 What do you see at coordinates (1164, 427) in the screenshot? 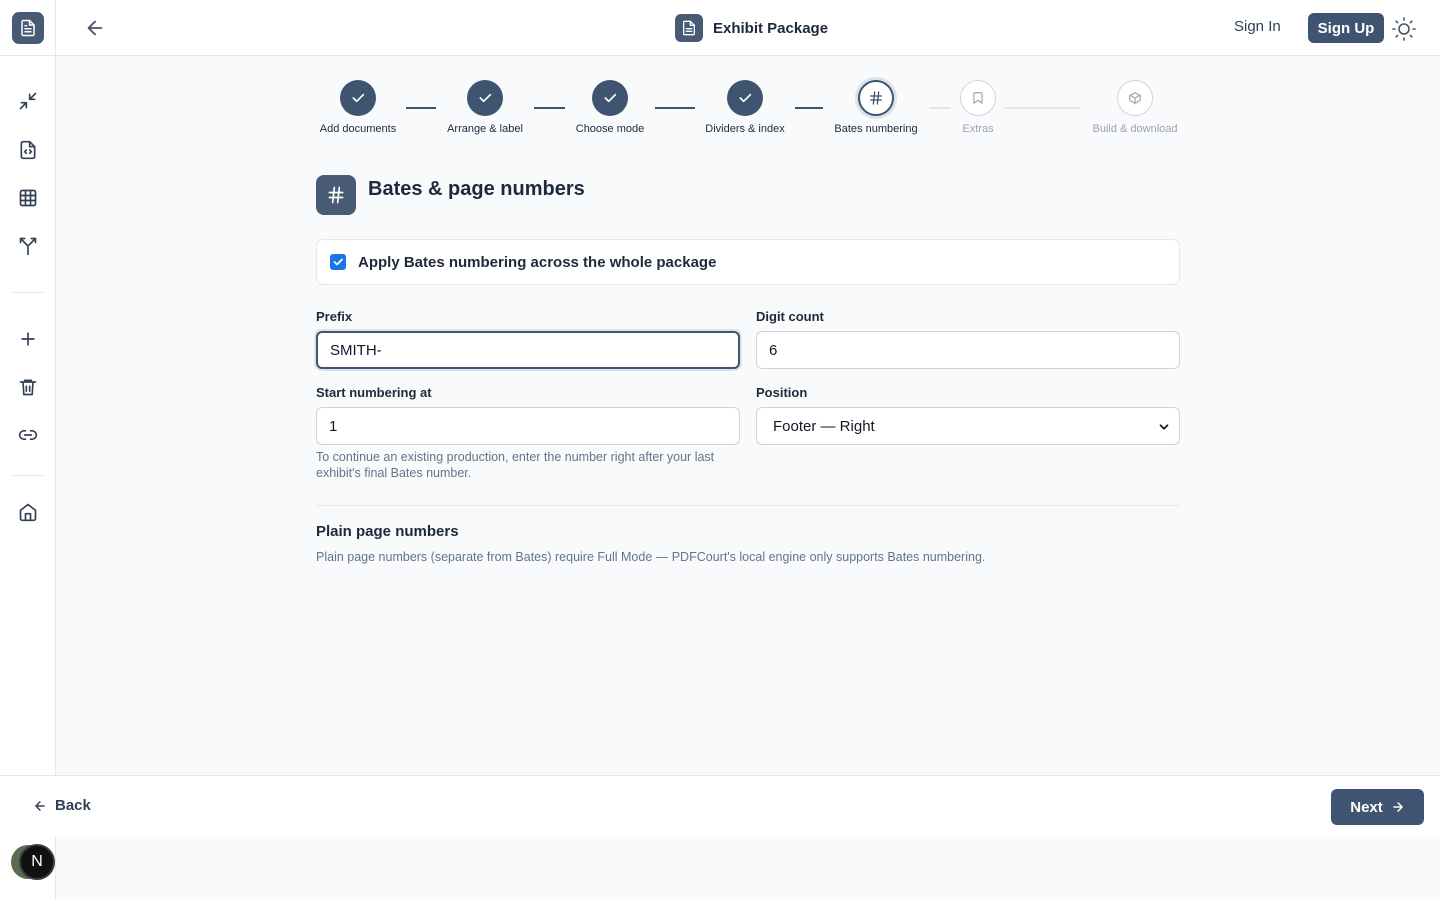
I see `chevron-down-icon` at bounding box center [1164, 427].